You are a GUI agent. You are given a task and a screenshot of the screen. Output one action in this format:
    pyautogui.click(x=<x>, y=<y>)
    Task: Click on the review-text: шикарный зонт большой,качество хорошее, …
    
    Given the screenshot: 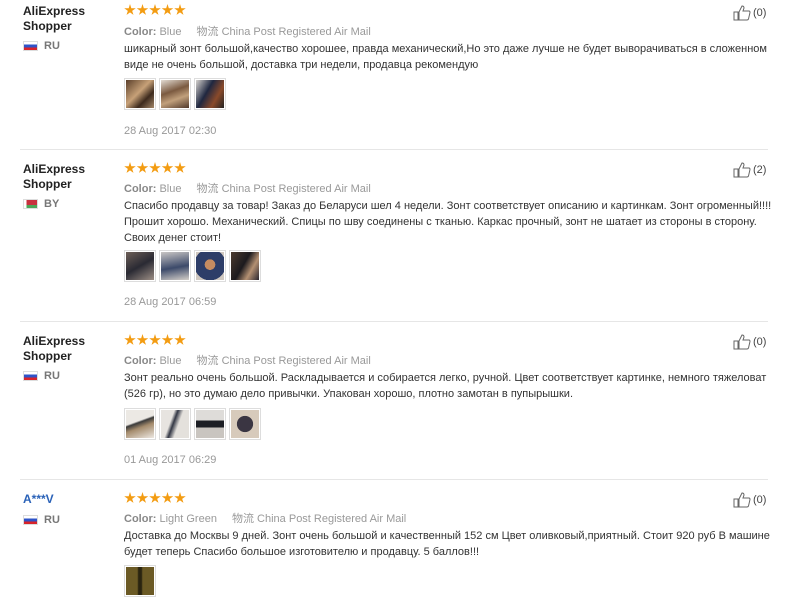 What is the action you would take?
    pyautogui.click(x=445, y=57)
    